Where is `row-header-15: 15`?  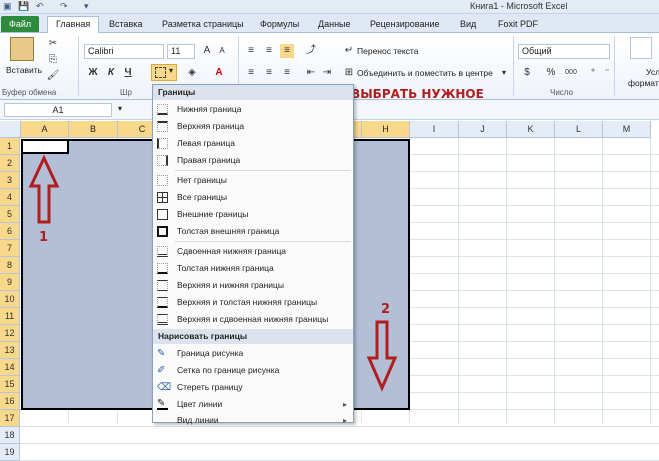 row-header-15: 15 is located at coordinates (10, 384).